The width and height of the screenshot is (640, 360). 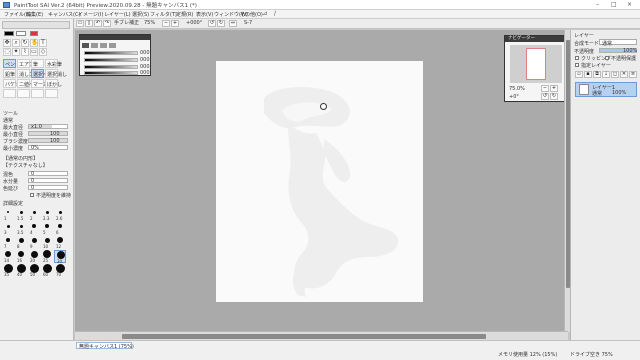 What do you see at coordinates (47, 256) in the screenshot?
I see `brush-size-preset: 25` at bounding box center [47, 256].